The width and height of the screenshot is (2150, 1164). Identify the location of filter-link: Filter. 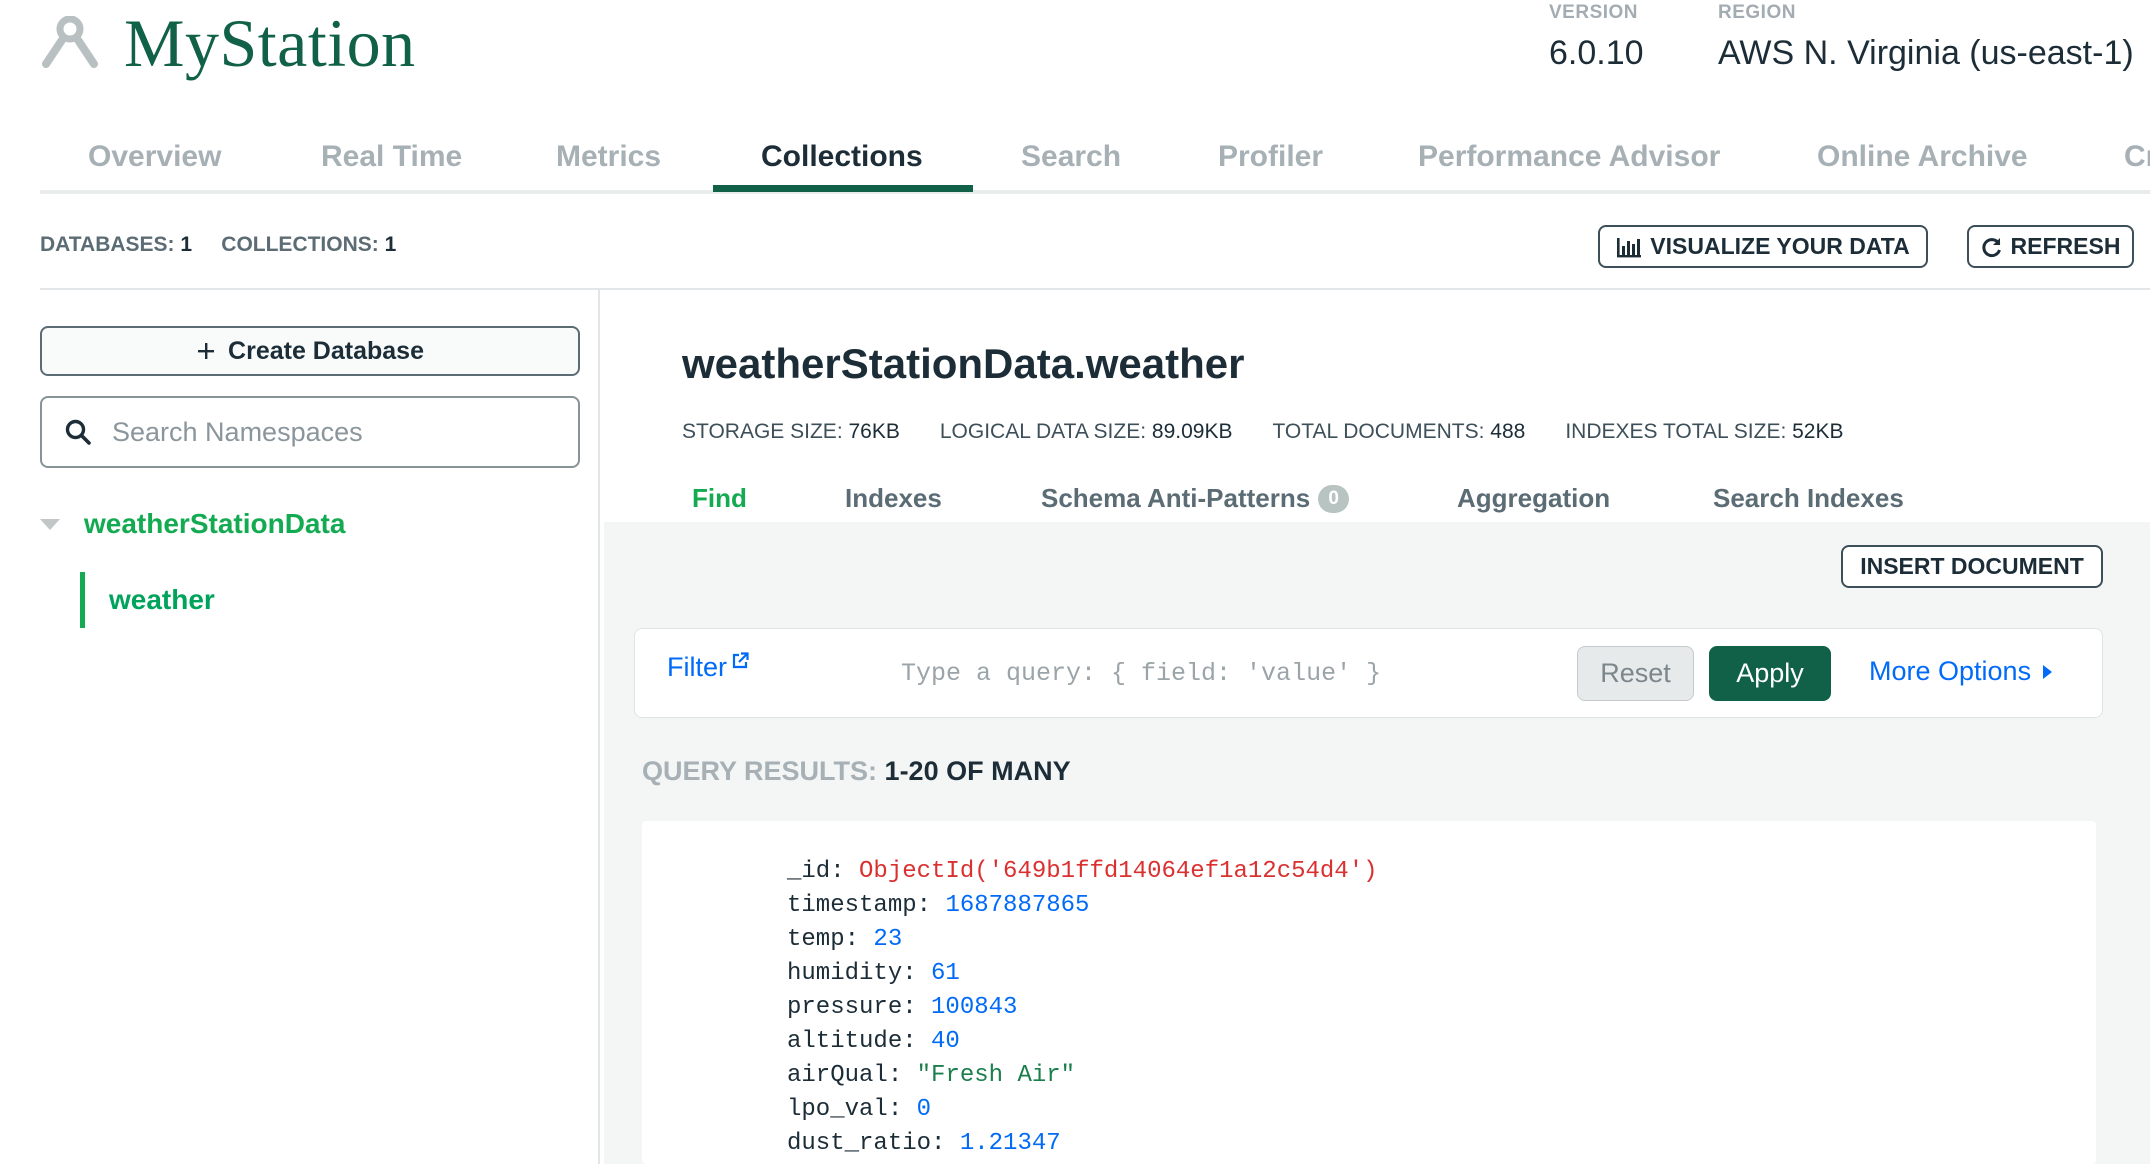
(708, 667).